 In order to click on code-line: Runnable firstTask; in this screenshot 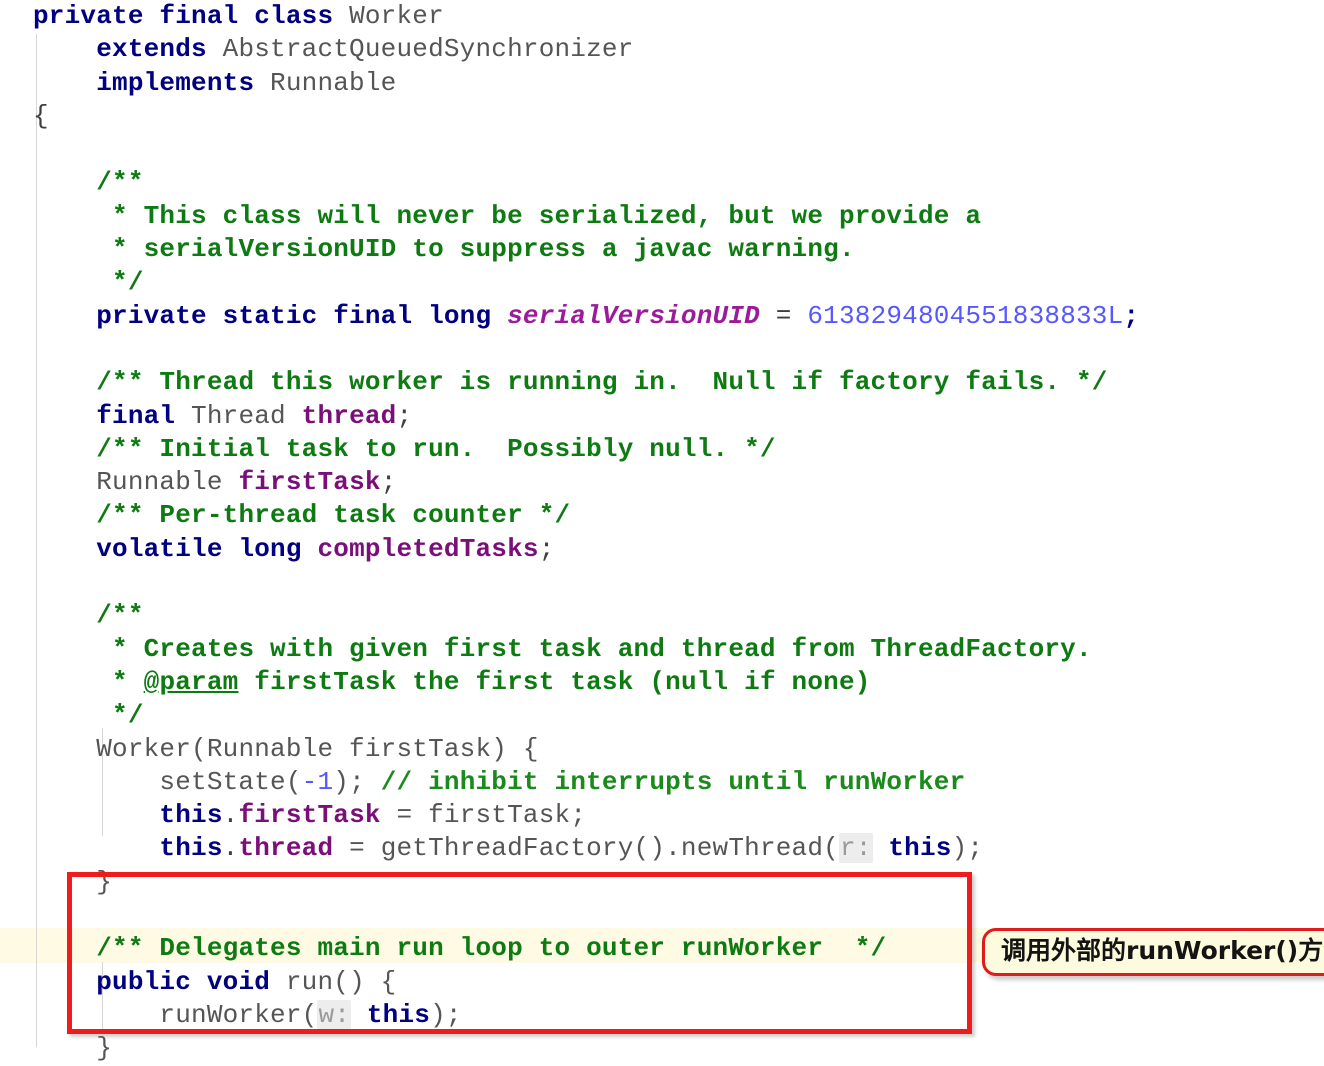, I will do `click(569, 482)`.